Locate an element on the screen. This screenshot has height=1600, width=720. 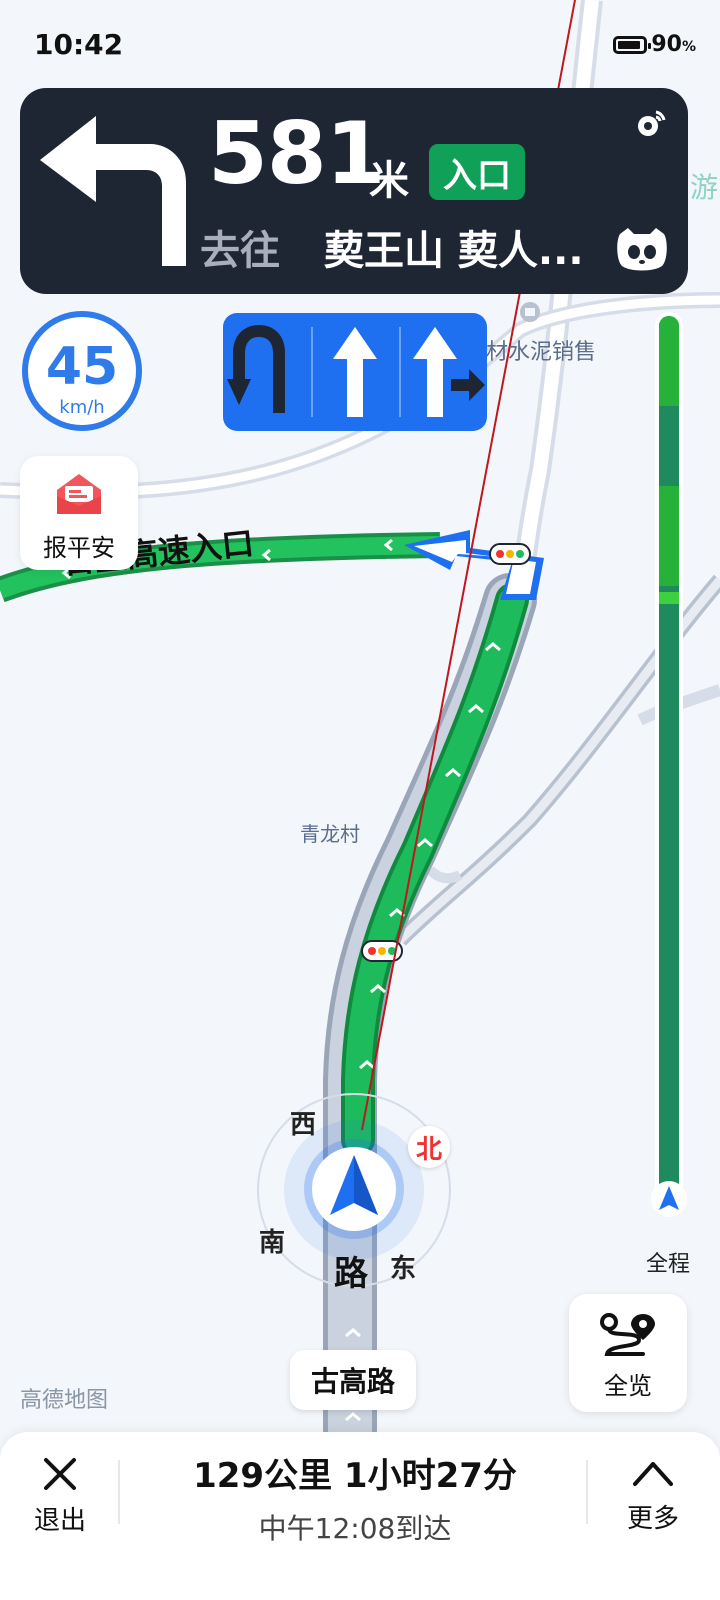
u-turn-left-icon is located at coordinates (256, 368).